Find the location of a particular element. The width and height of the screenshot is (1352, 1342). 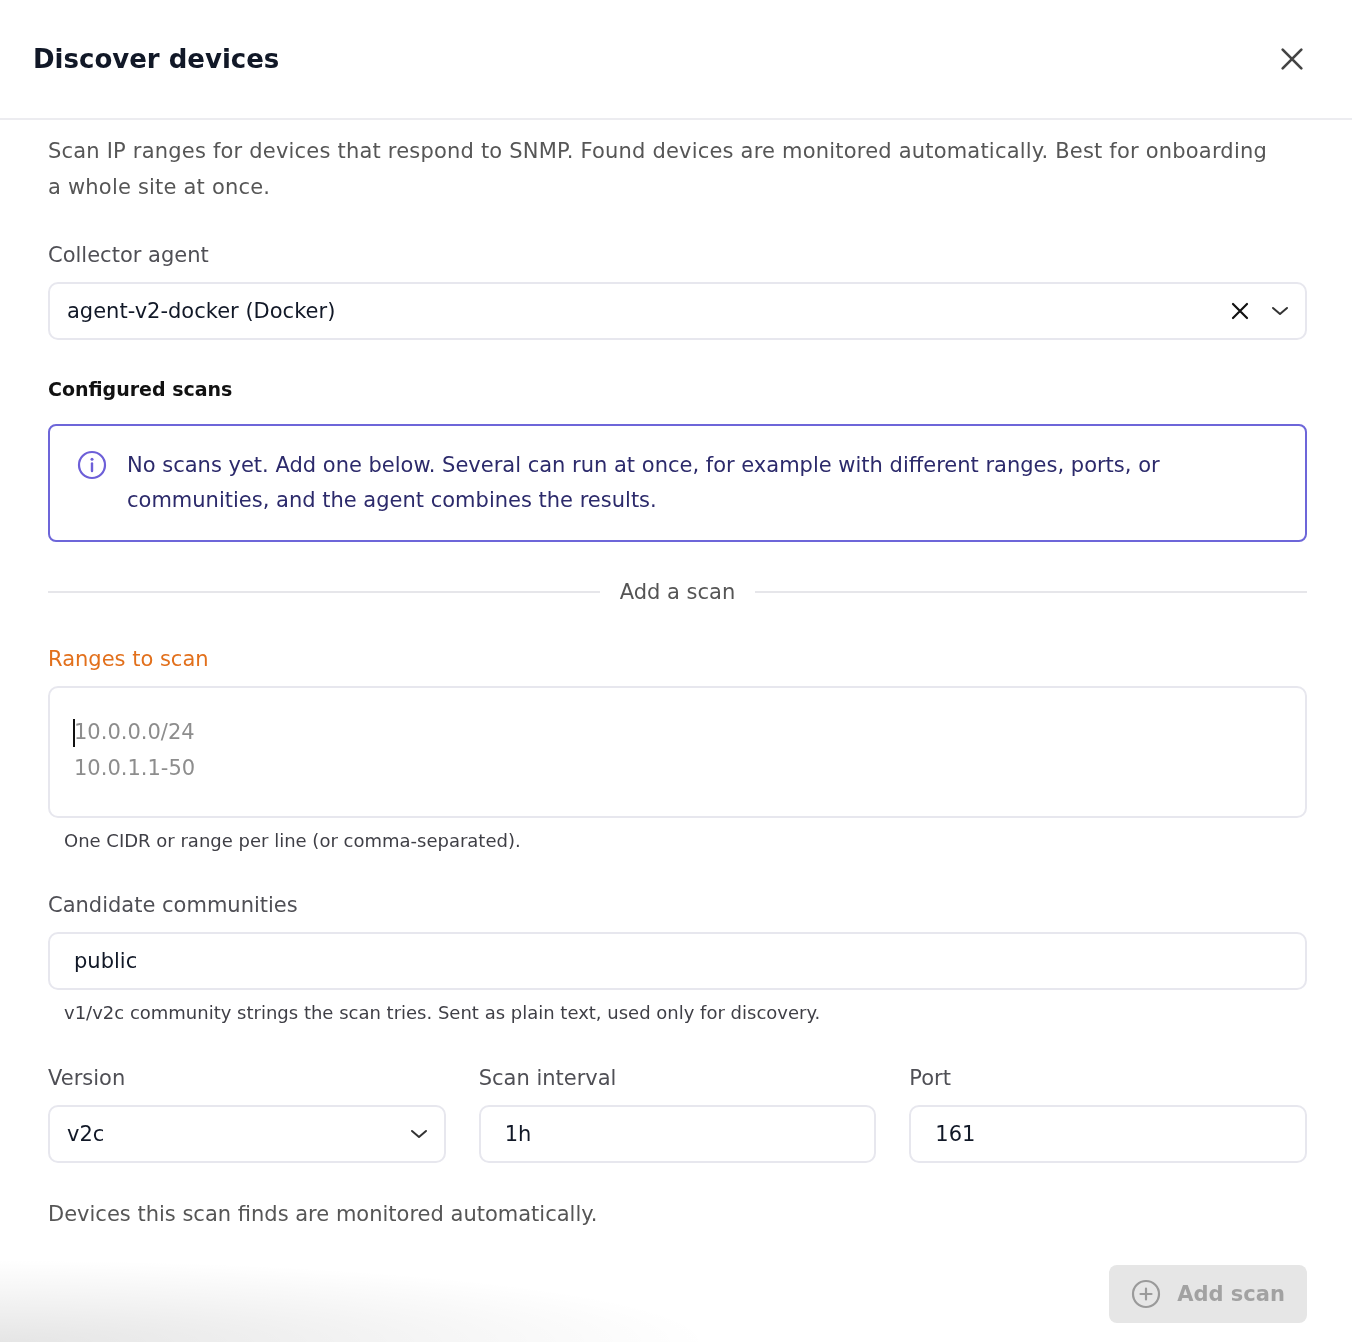

close-button is located at coordinates (1292, 59).